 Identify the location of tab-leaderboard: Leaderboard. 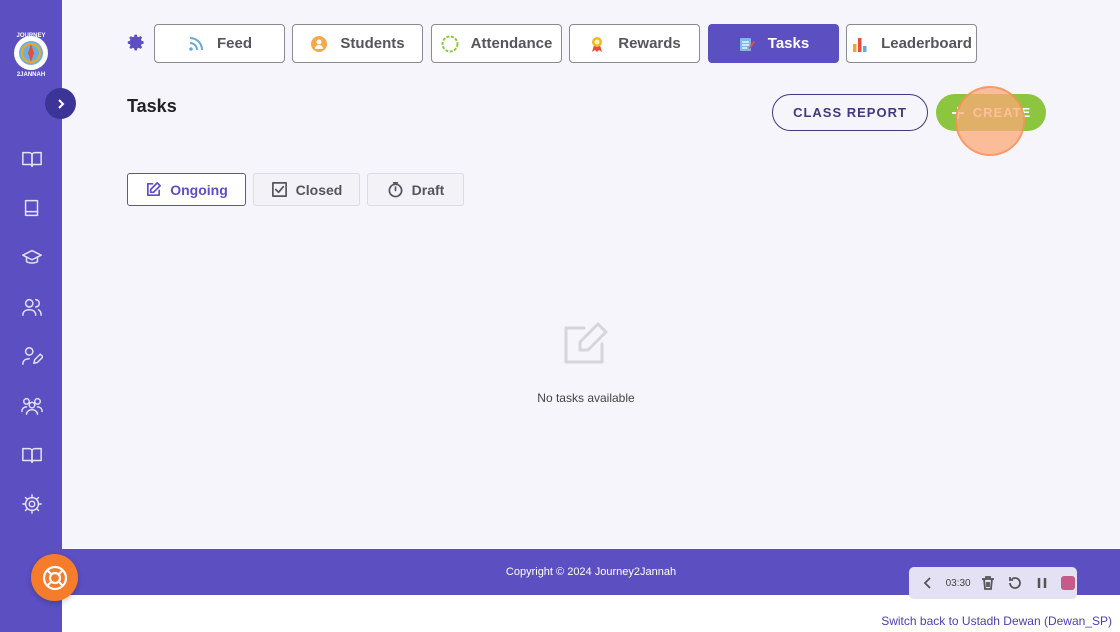
(911, 43).